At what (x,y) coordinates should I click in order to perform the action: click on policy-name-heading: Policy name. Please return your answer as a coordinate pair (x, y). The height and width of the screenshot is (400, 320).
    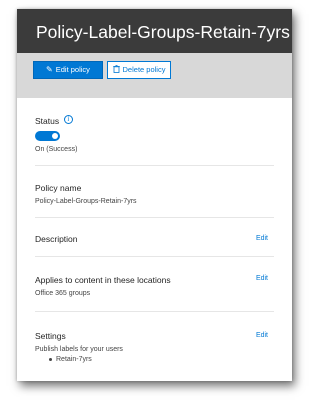
    Looking at the image, I should click on (58, 188).